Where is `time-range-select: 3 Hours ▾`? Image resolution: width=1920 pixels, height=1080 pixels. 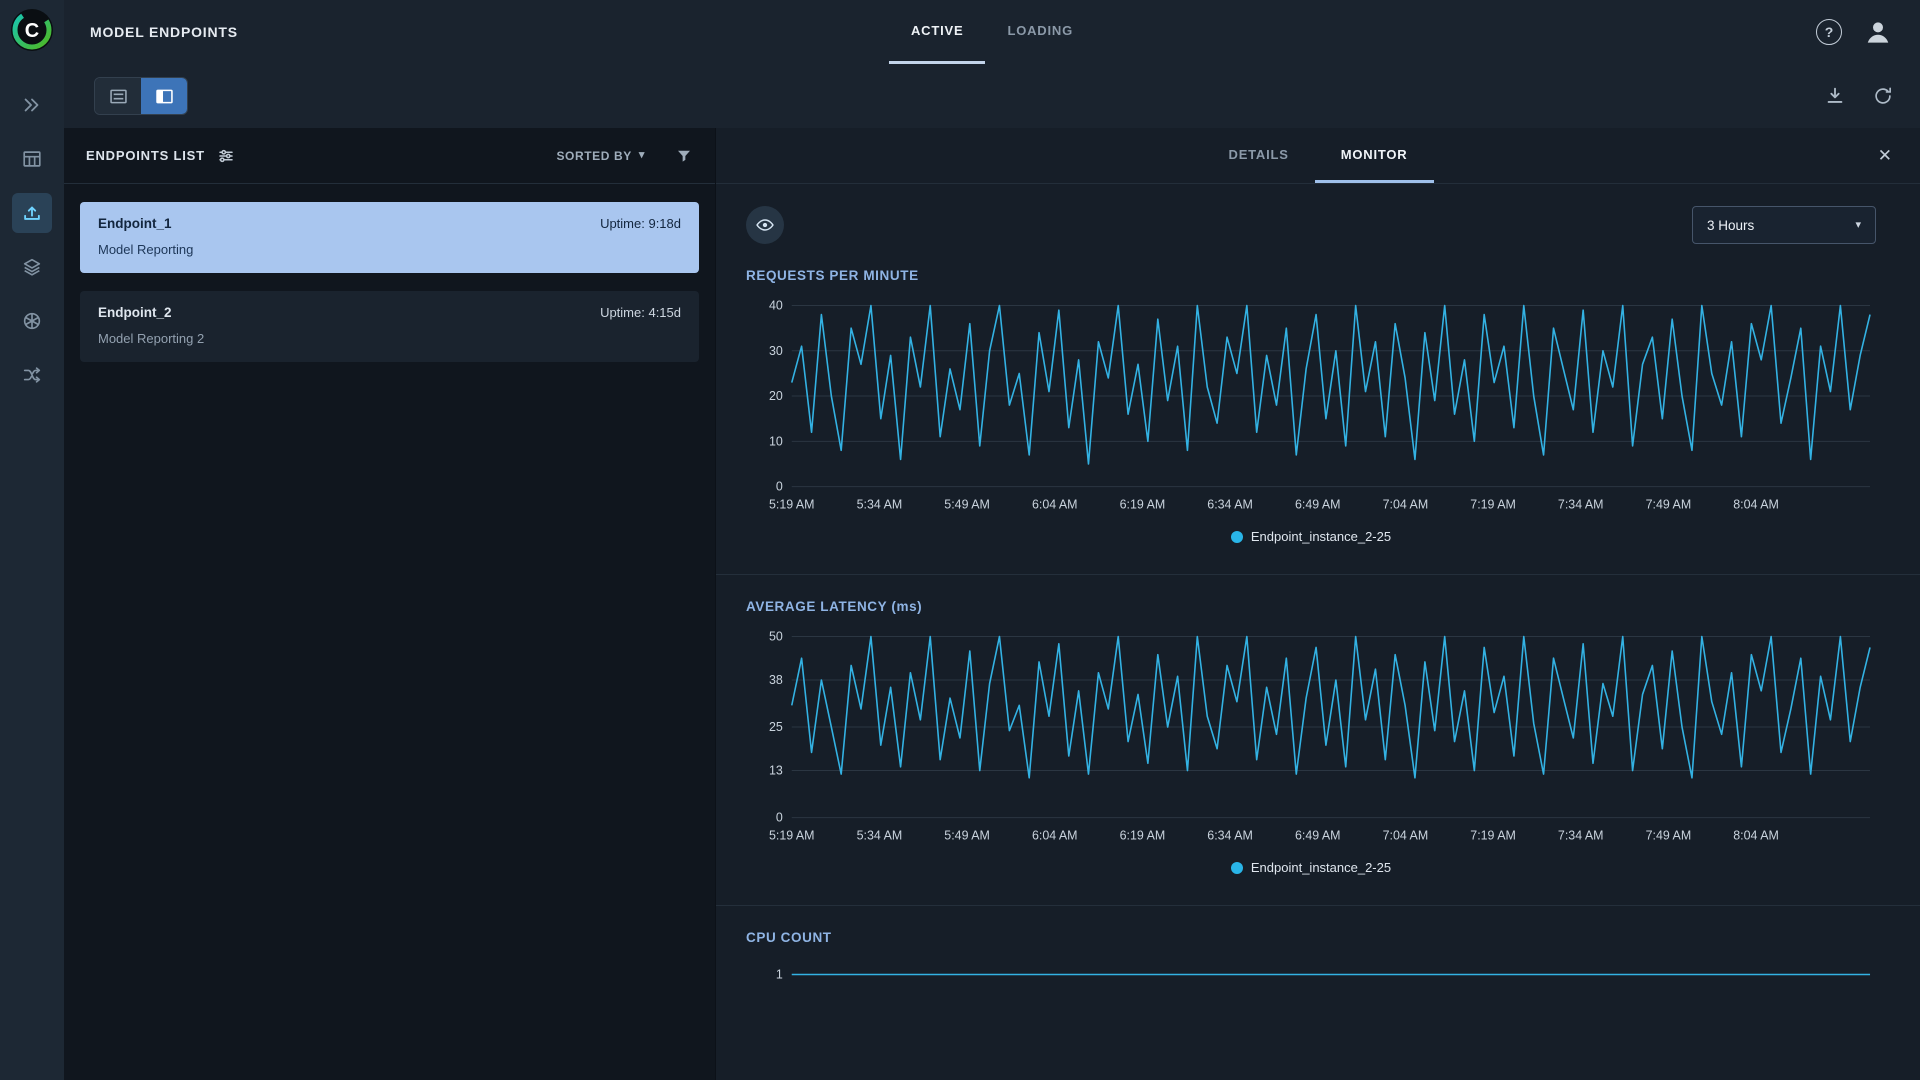
time-range-select: 3 Hours ▾ is located at coordinates (1784, 225).